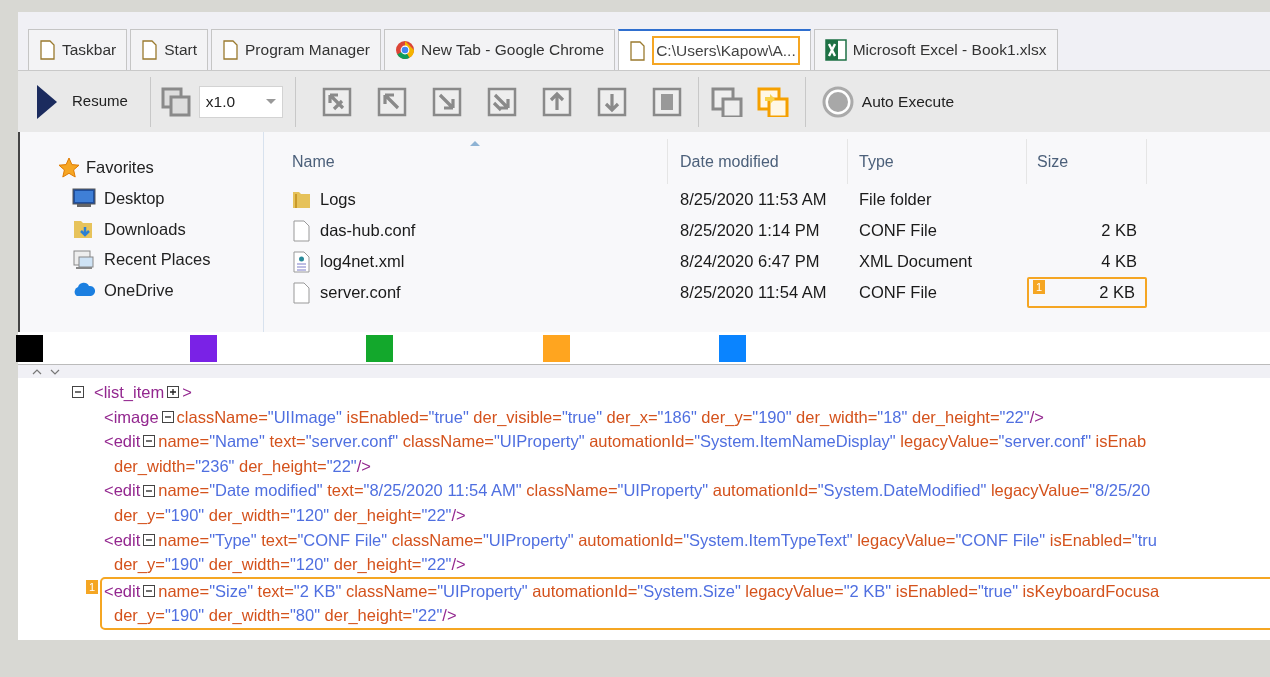 The width and height of the screenshot is (1270, 677). What do you see at coordinates (78, 49) in the screenshot?
I see `tab: Taskbar` at bounding box center [78, 49].